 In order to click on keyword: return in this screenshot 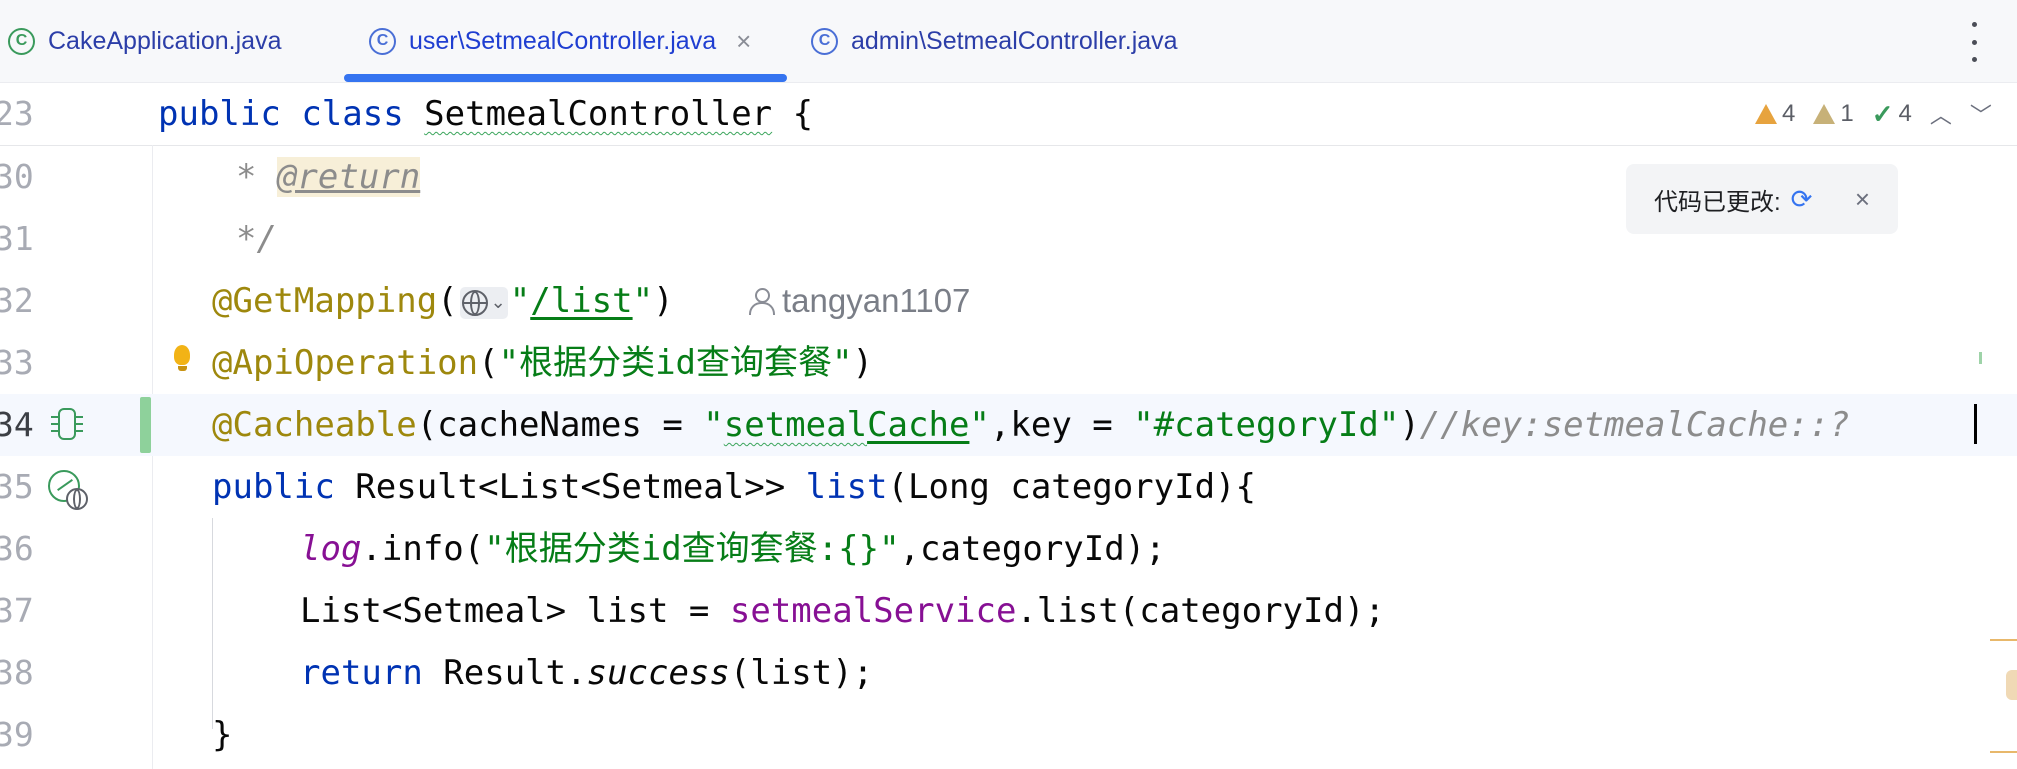, I will do `click(361, 673)`.